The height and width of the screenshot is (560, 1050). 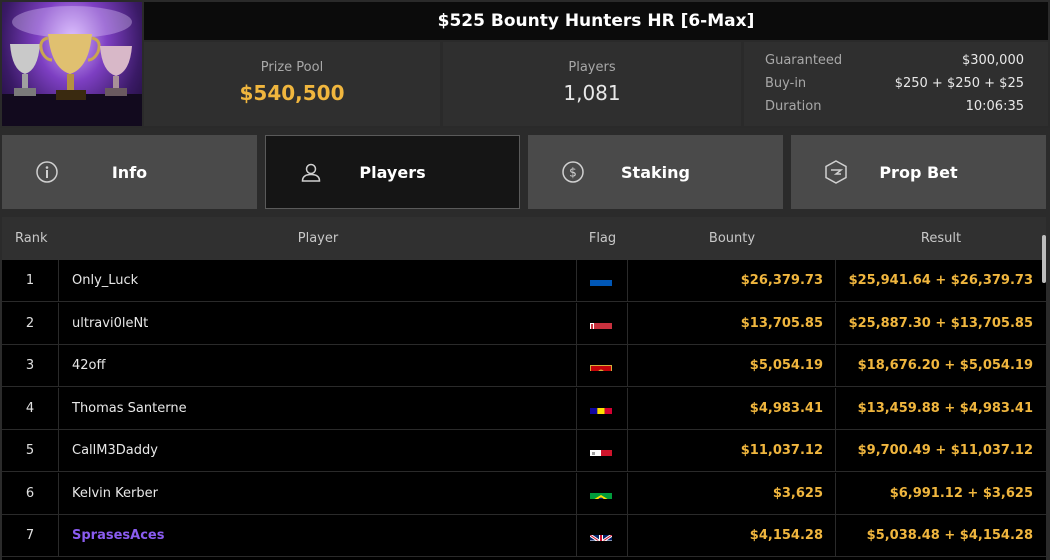 I want to click on table-row: 3 42off $5,054.19 $18,676.20 + $5,054.19, so click(x=524, y=366).